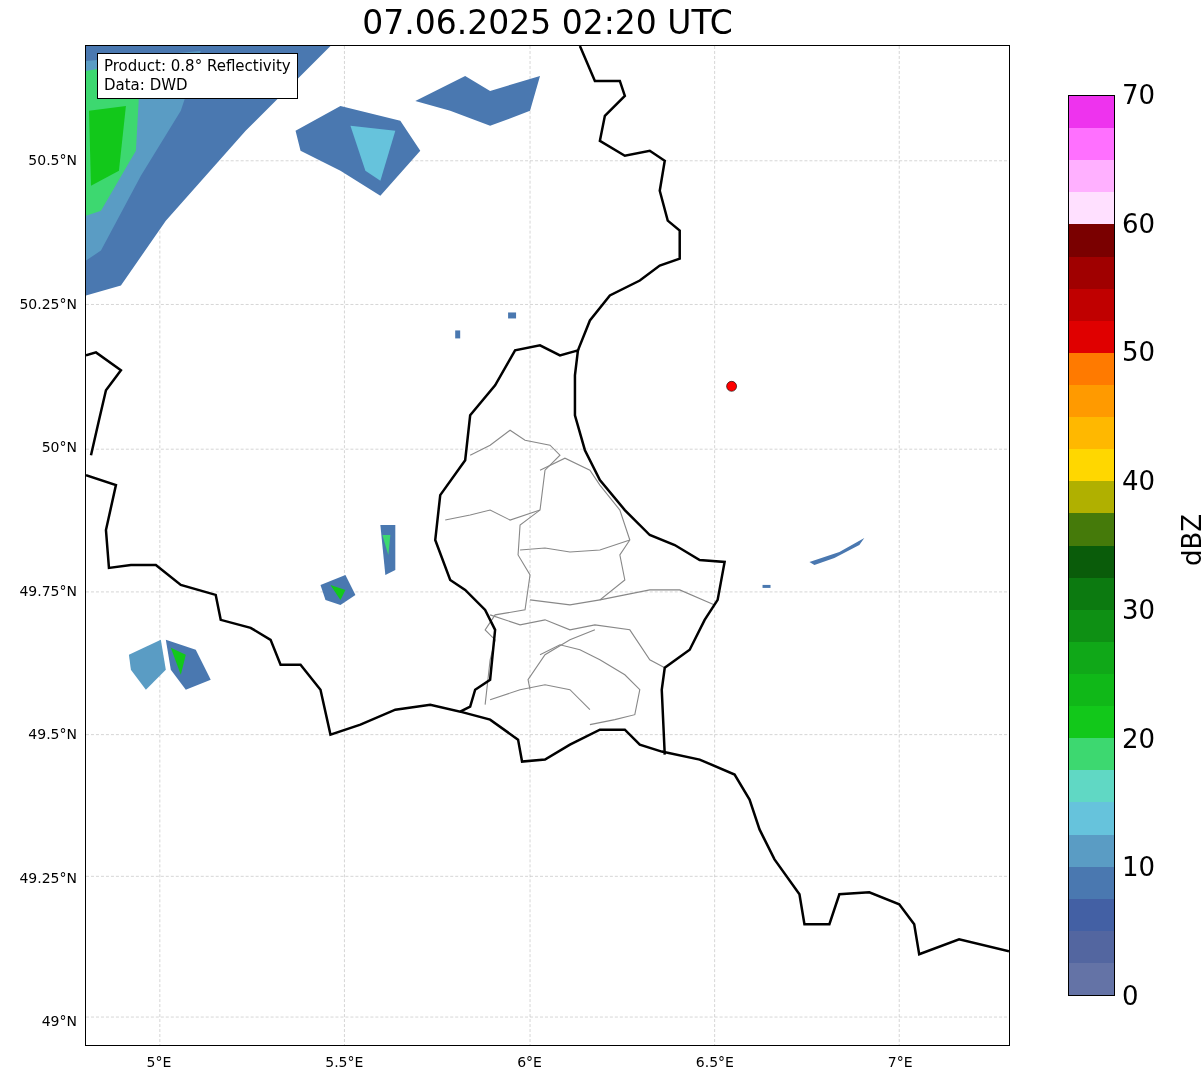  I want to click on colorbar-tick-label: 50, so click(1139, 352).